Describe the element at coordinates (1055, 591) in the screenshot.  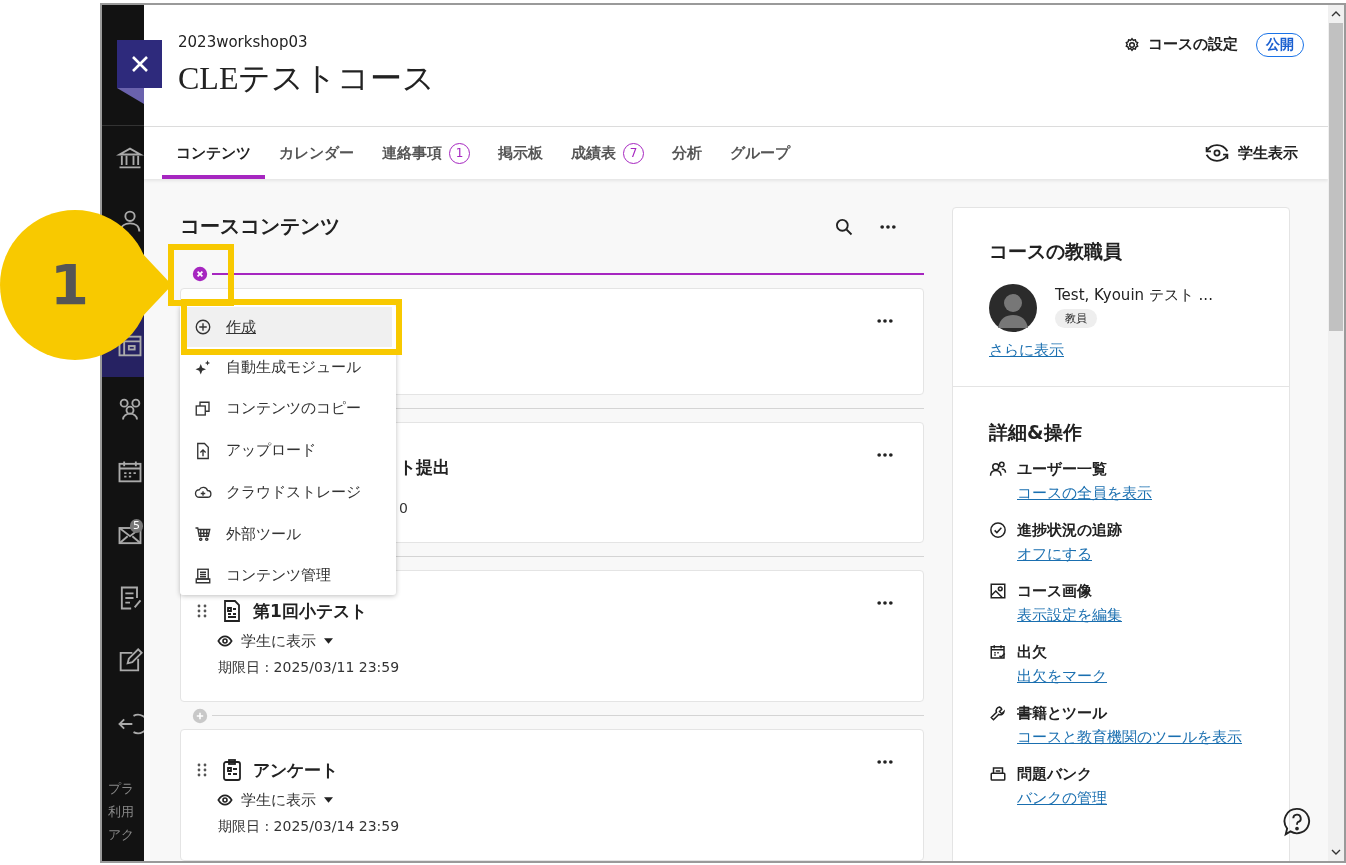
I see `detail-label: コース画像` at that location.